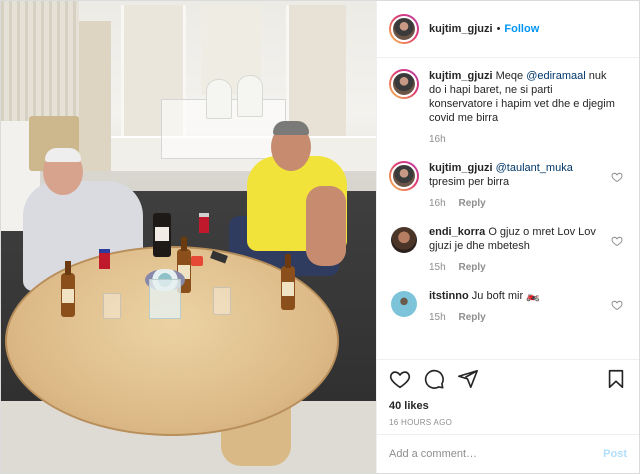 This screenshot has height=474, width=640. I want to click on photo-person-left-hair, so click(63, 155).